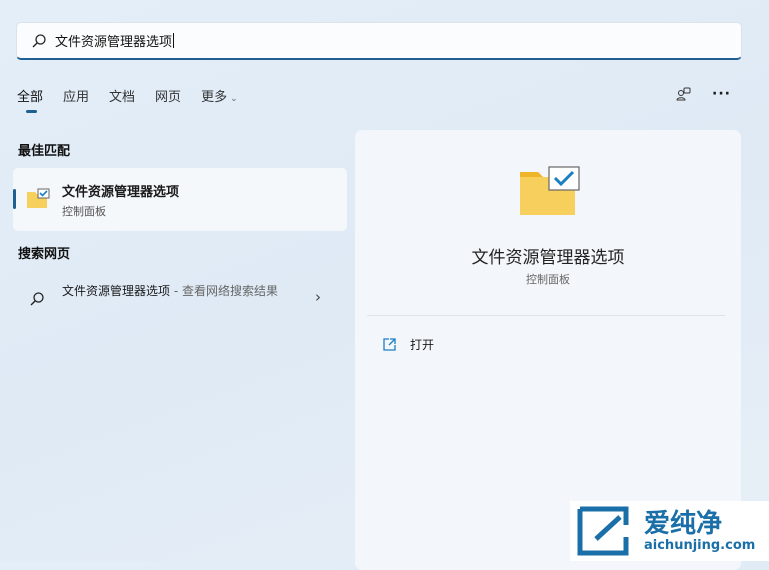 The image size is (769, 570). I want to click on chevron-right-icon: ›, so click(318, 297).